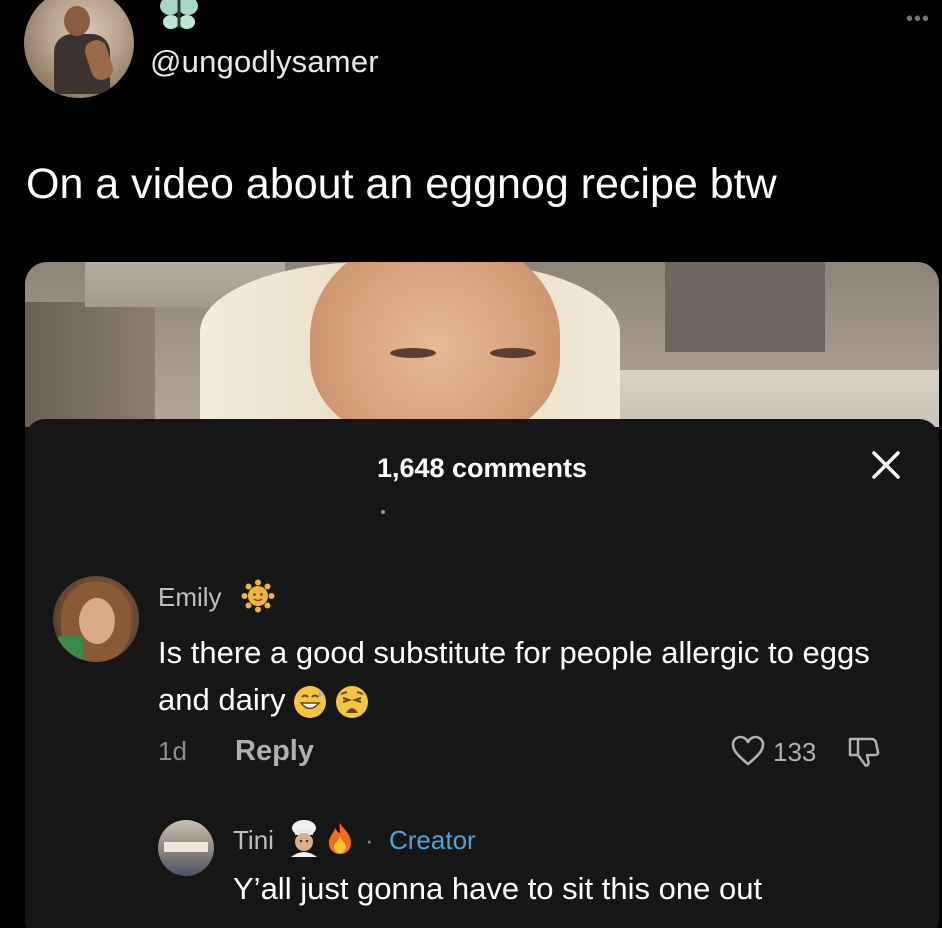 This screenshot has width=942, height=928. I want to click on sun-emoji-icon, so click(258, 596).